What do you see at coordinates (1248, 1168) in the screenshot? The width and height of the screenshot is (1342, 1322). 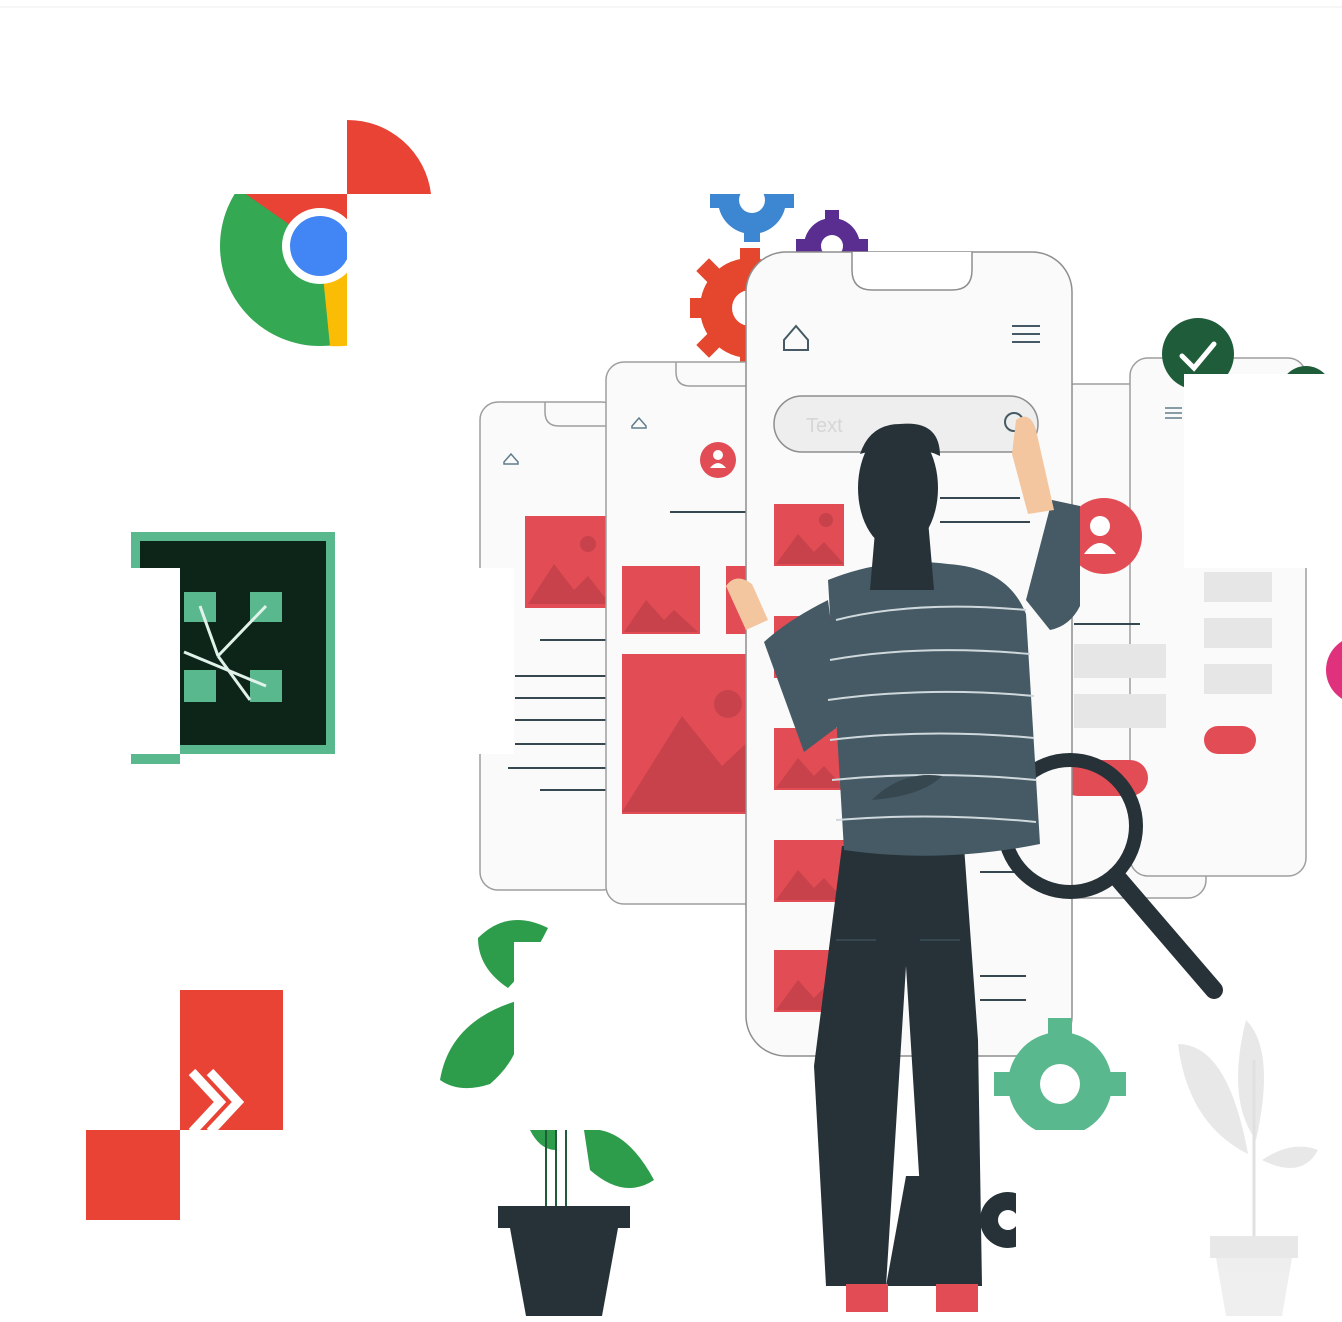 I see `plant-icon` at bounding box center [1248, 1168].